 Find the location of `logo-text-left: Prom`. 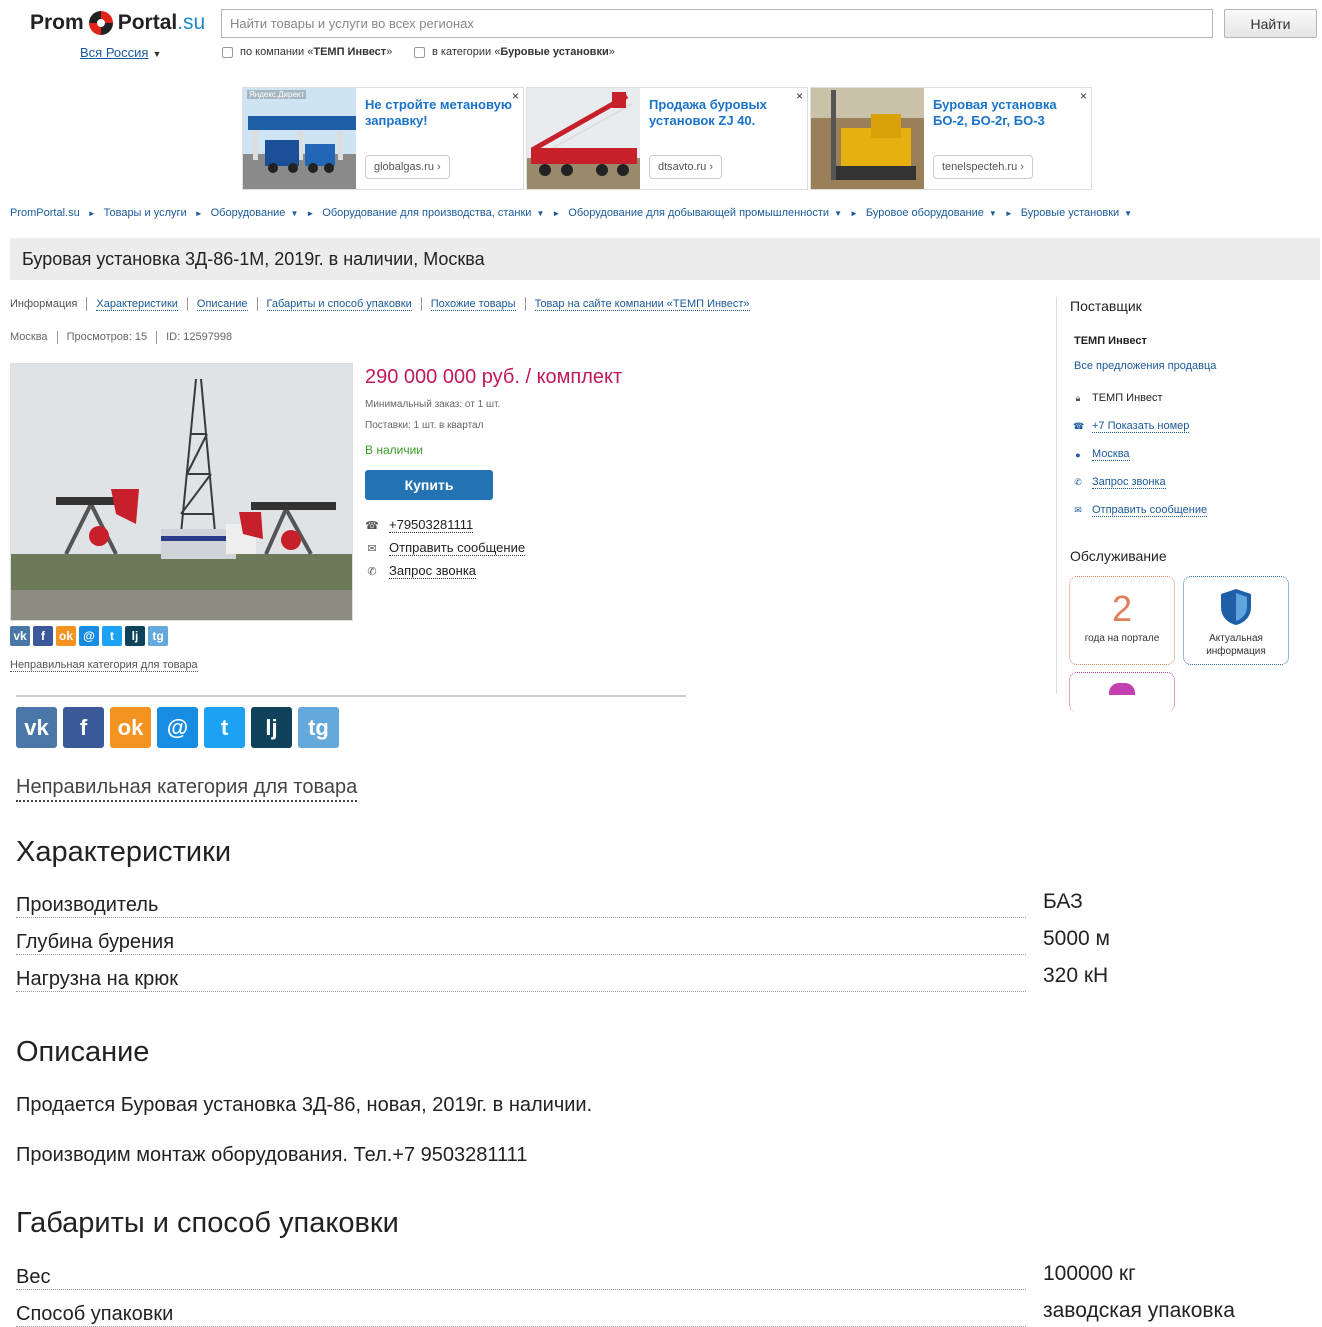

logo-text-left: Prom is located at coordinates (57, 22).